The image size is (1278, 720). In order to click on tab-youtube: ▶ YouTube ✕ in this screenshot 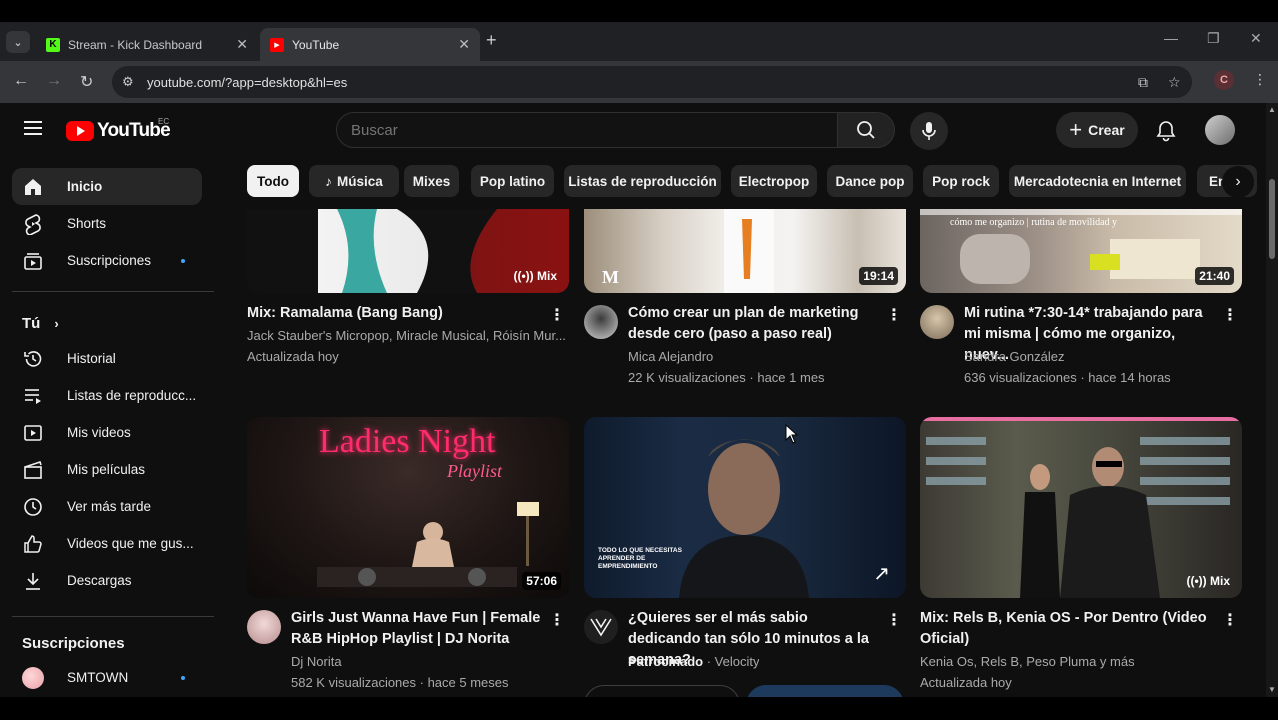, I will do `click(370, 44)`.